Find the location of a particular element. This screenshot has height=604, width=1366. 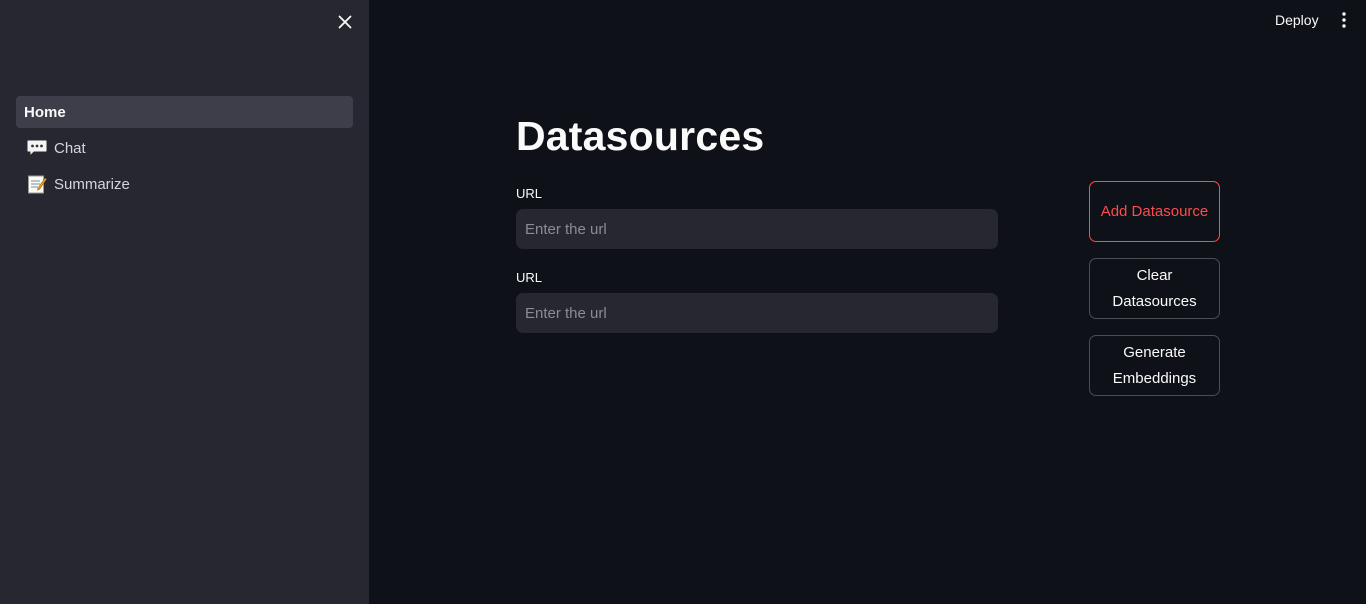

speech-bubble-icon is located at coordinates (37, 148).